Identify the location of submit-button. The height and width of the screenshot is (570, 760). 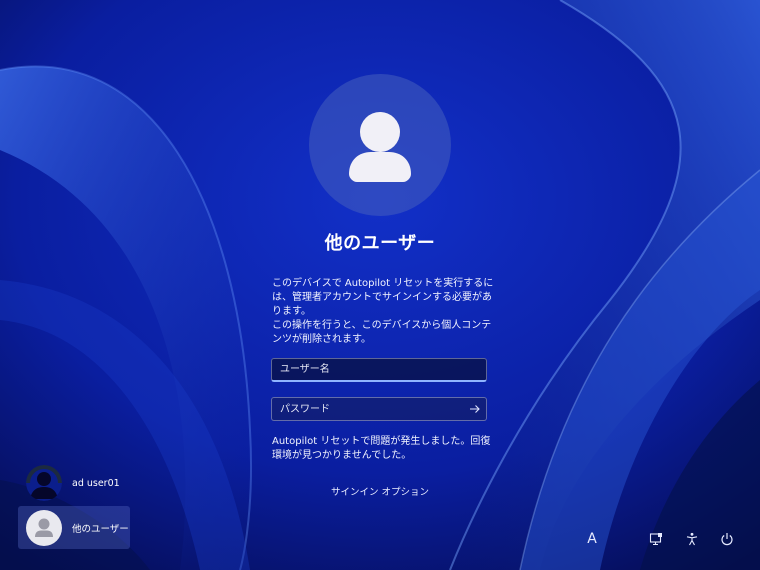
(475, 409).